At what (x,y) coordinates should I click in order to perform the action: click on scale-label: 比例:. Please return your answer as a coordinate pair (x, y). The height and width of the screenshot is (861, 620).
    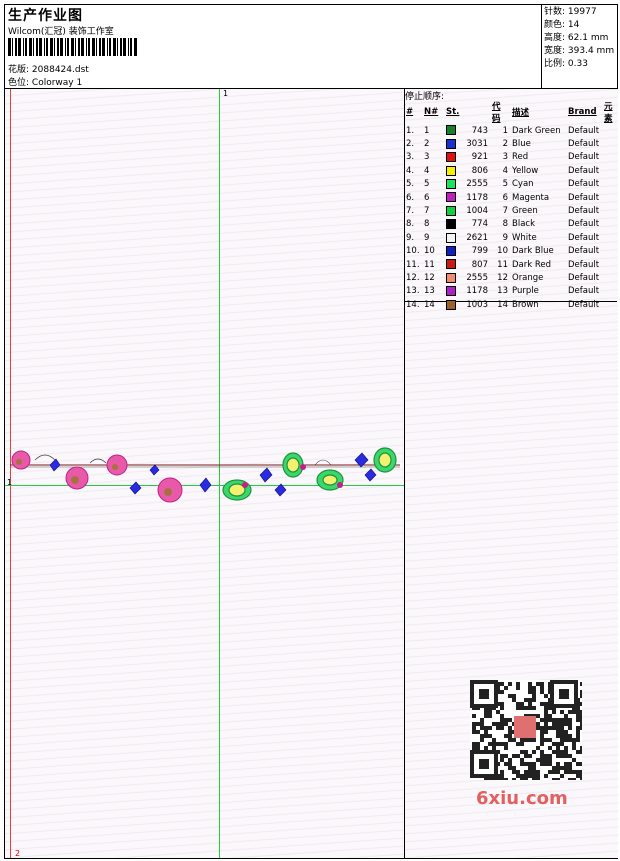
    Looking at the image, I should click on (555, 64).